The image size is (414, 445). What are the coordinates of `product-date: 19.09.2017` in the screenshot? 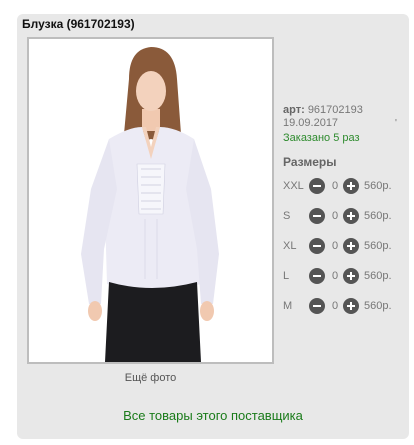 It's located at (311, 123).